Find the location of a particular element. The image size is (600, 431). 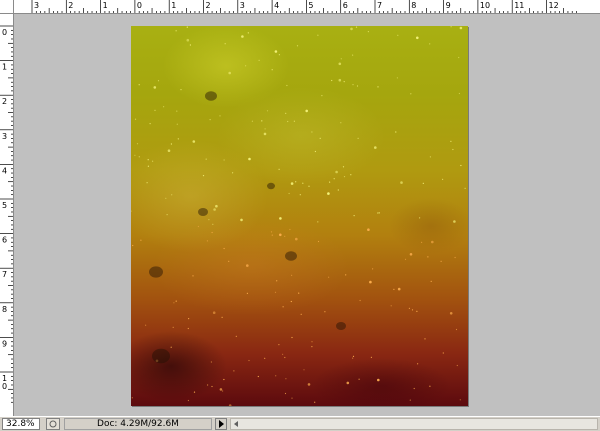

status-bar: 32.8% Doc: 4.29M/92.6M is located at coordinates (300, 423).